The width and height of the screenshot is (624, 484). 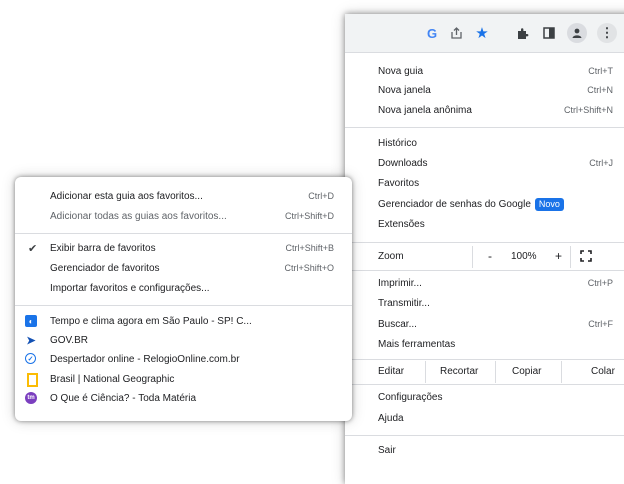 What do you see at coordinates (31, 321) in the screenshot?
I see `weather-favicon: ◐` at bounding box center [31, 321].